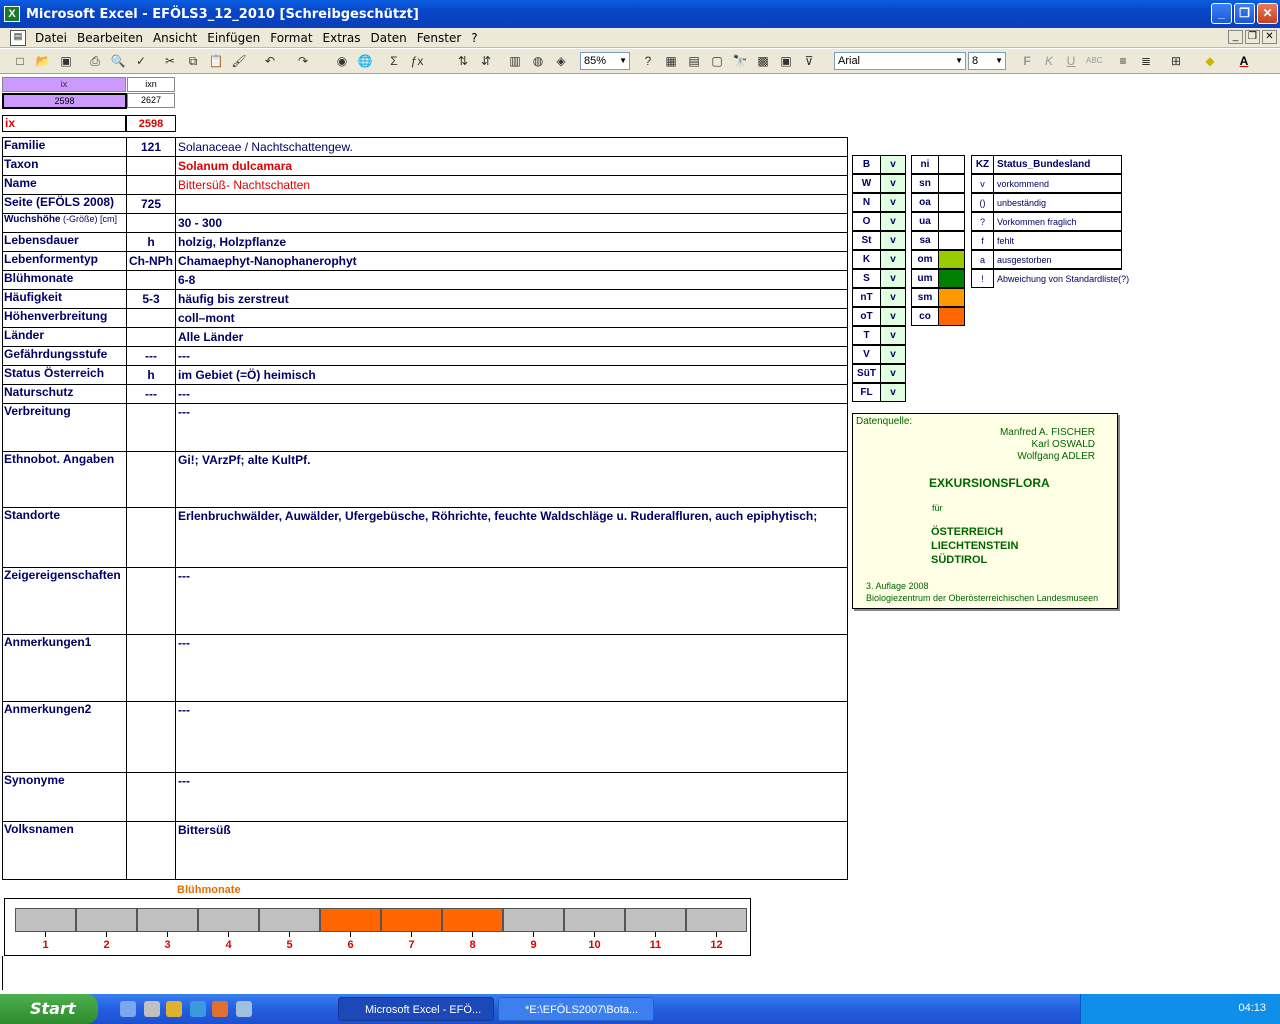  I want to click on zone-key-cell: co, so click(925, 316).